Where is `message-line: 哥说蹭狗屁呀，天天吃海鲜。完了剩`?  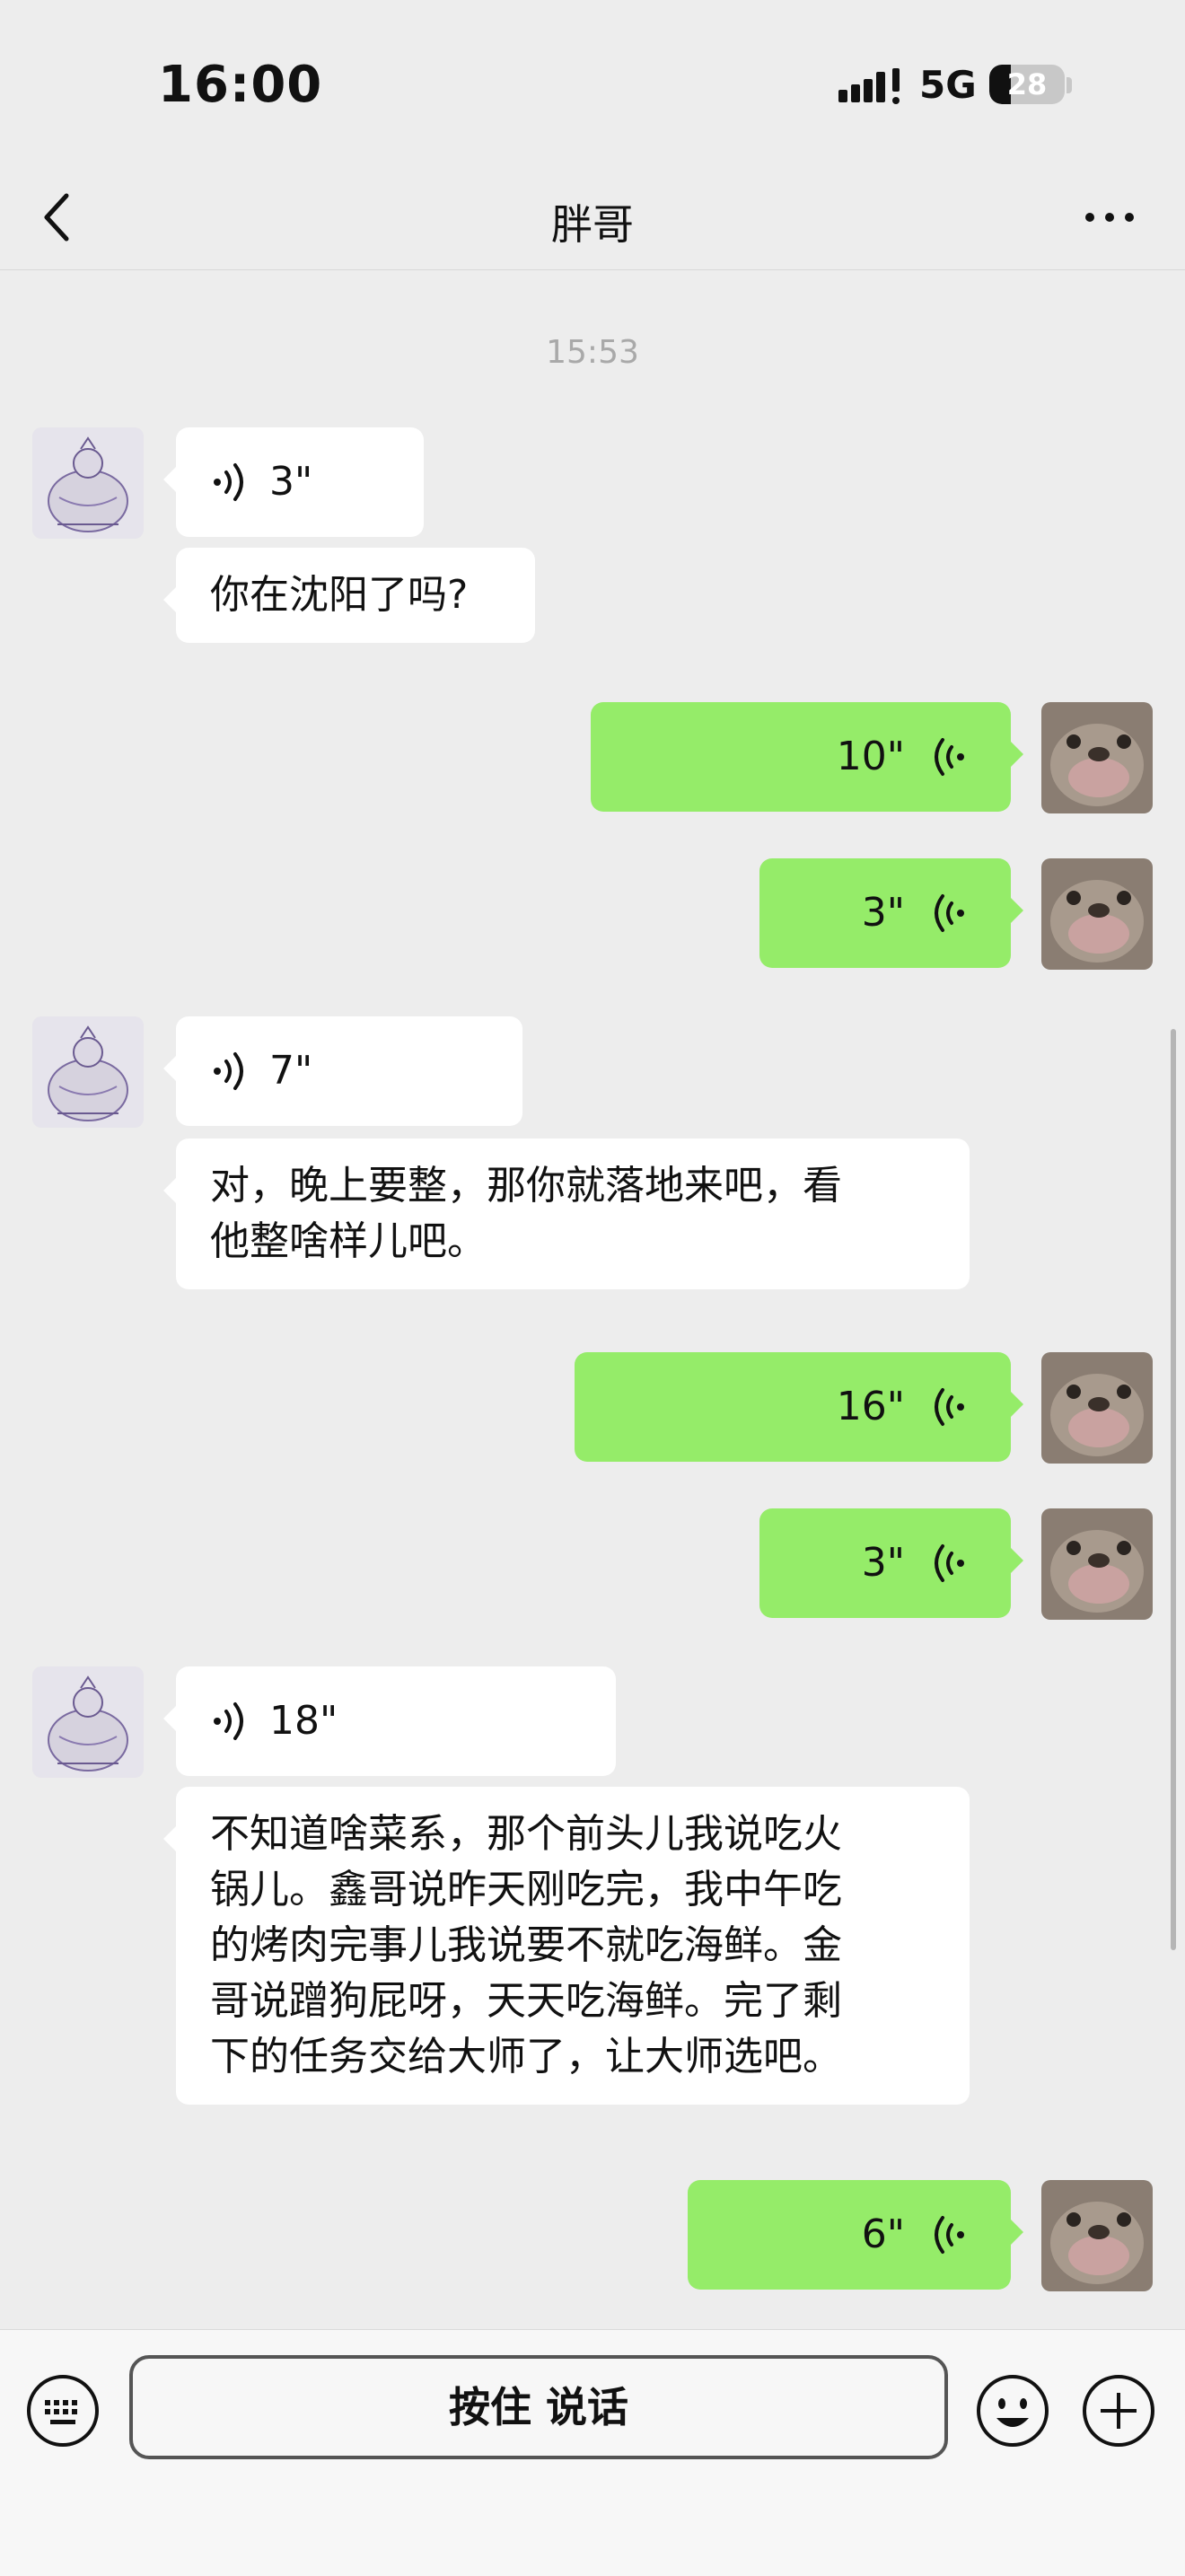 message-line: 哥说蹭狗屁呀，天天吃海鲜。完了剩 is located at coordinates (526, 2001).